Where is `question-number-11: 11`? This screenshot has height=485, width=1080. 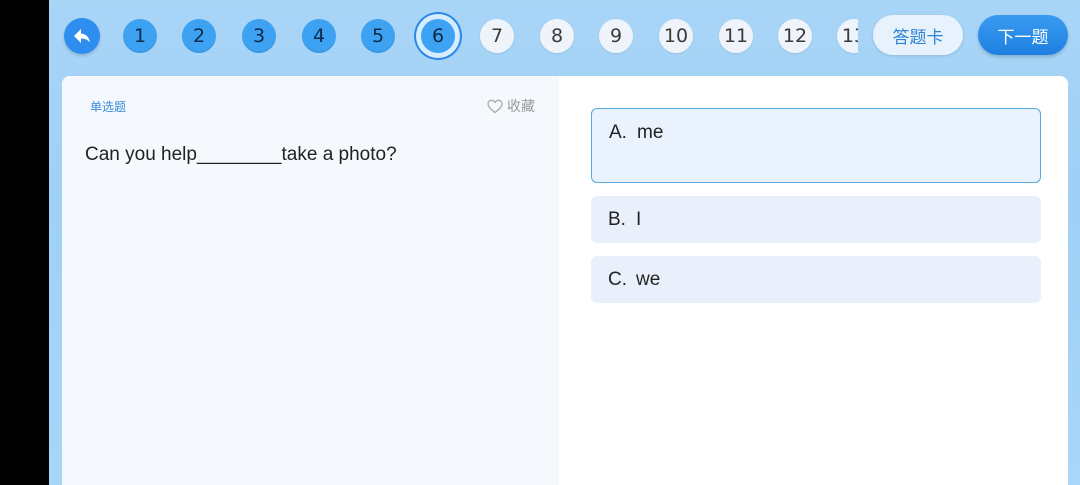
question-number-11: 11 is located at coordinates (736, 36).